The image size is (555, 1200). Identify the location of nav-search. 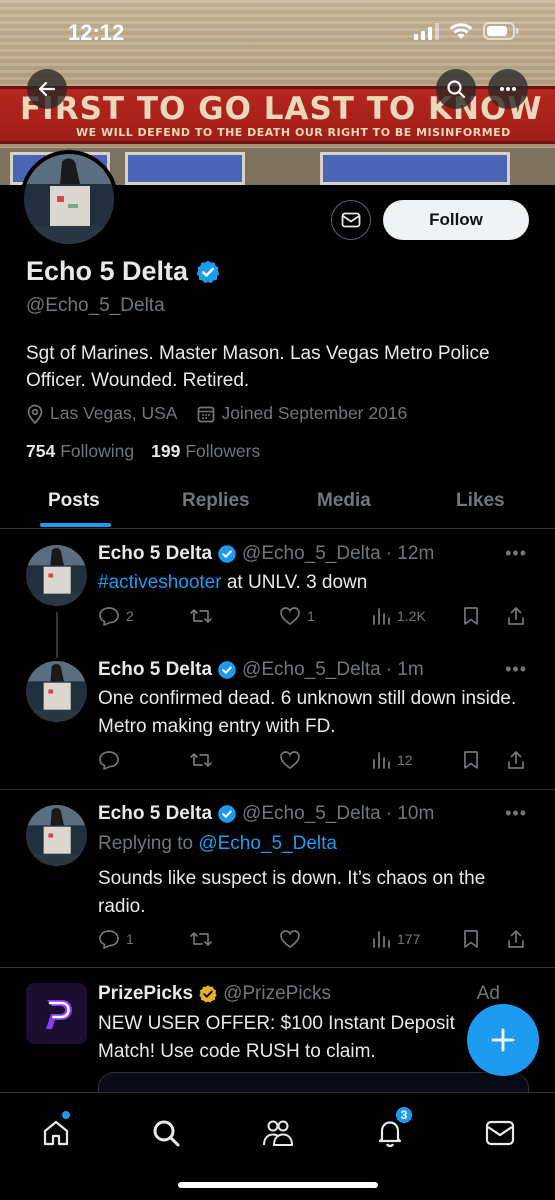
(166, 1133).